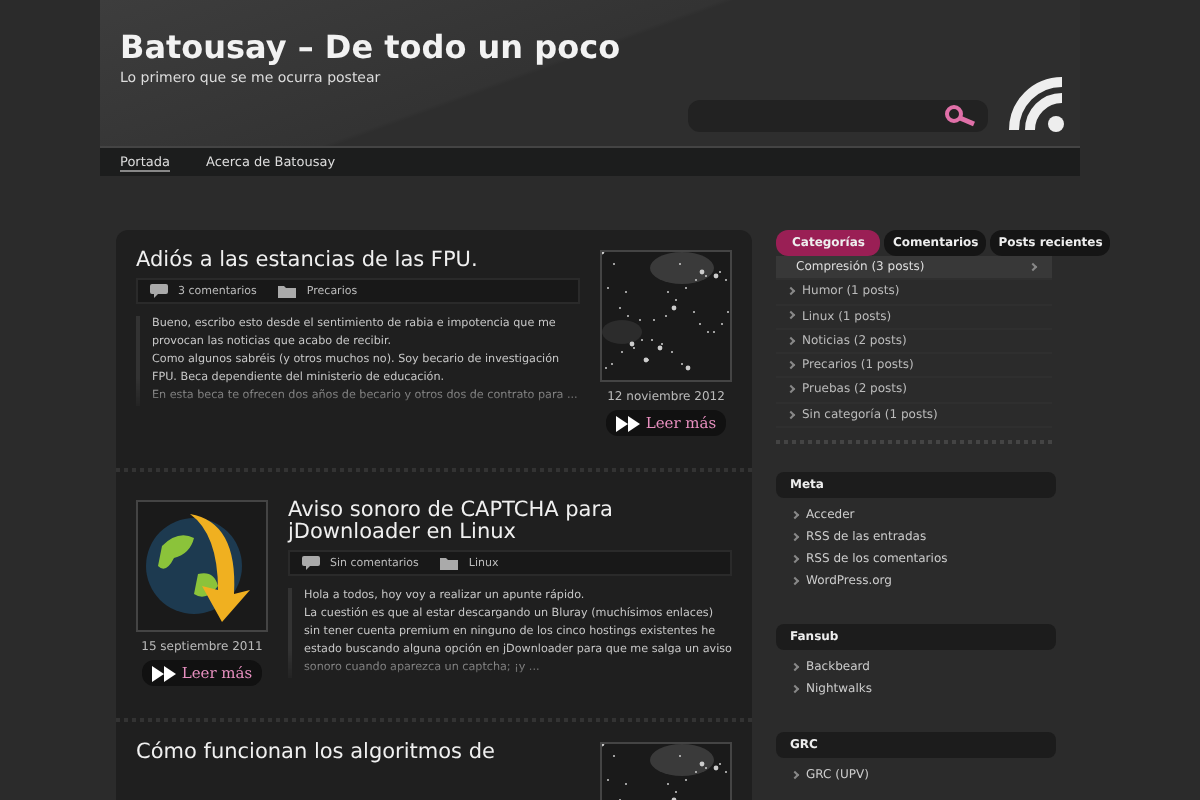 The width and height of the screenshot is (1200, 800). What do you see at coordinates (370, 47) in the screenshot?
I see `site-title: Batousay – De todo un poco` at bounding box center [370, 47].